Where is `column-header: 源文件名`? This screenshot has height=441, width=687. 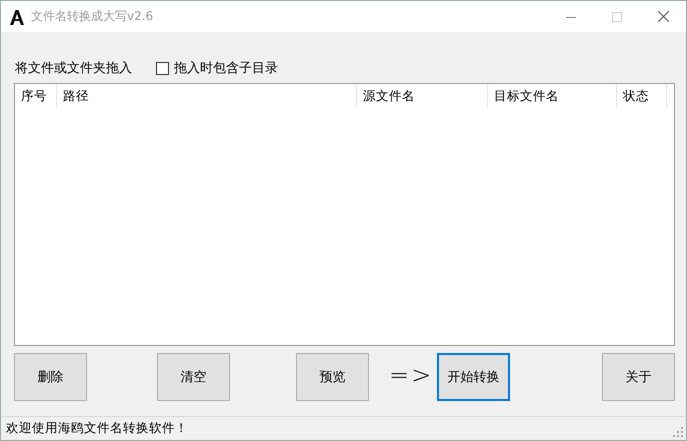
column-header: 源文件名 is located at coordinates (422, 96).